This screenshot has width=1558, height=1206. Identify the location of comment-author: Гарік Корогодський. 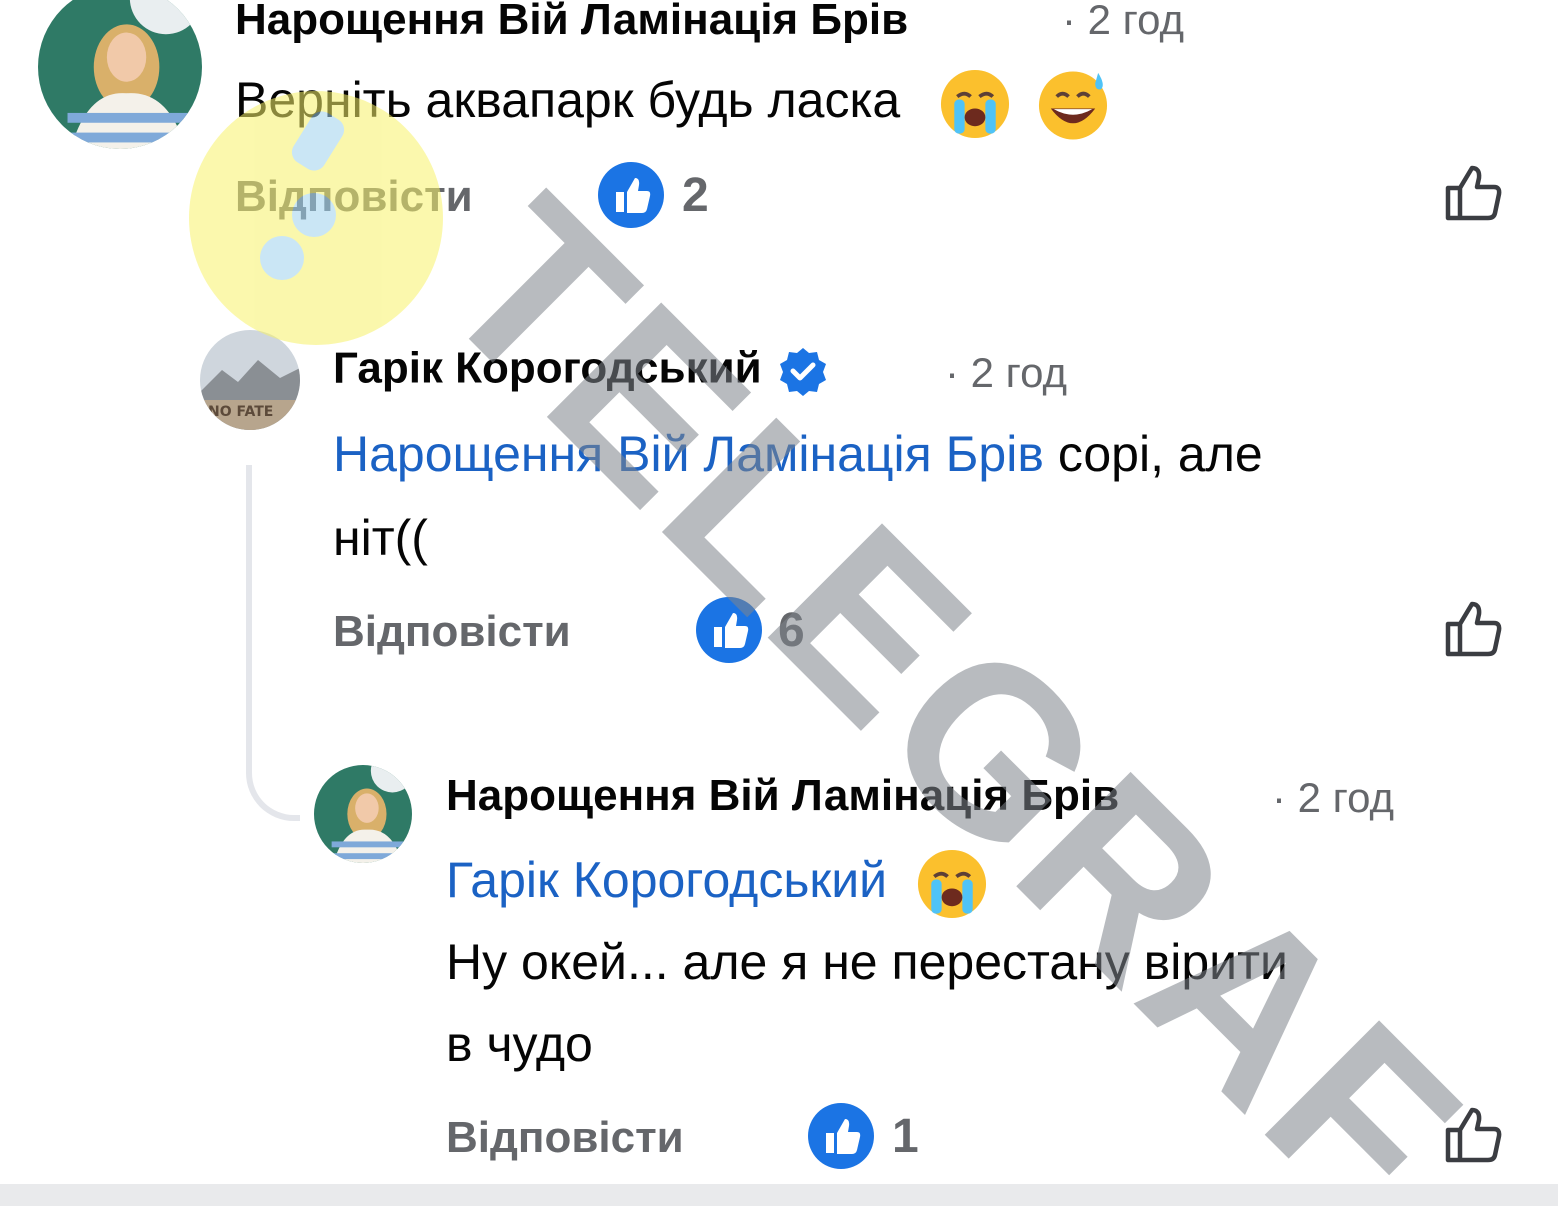
(580, 371).